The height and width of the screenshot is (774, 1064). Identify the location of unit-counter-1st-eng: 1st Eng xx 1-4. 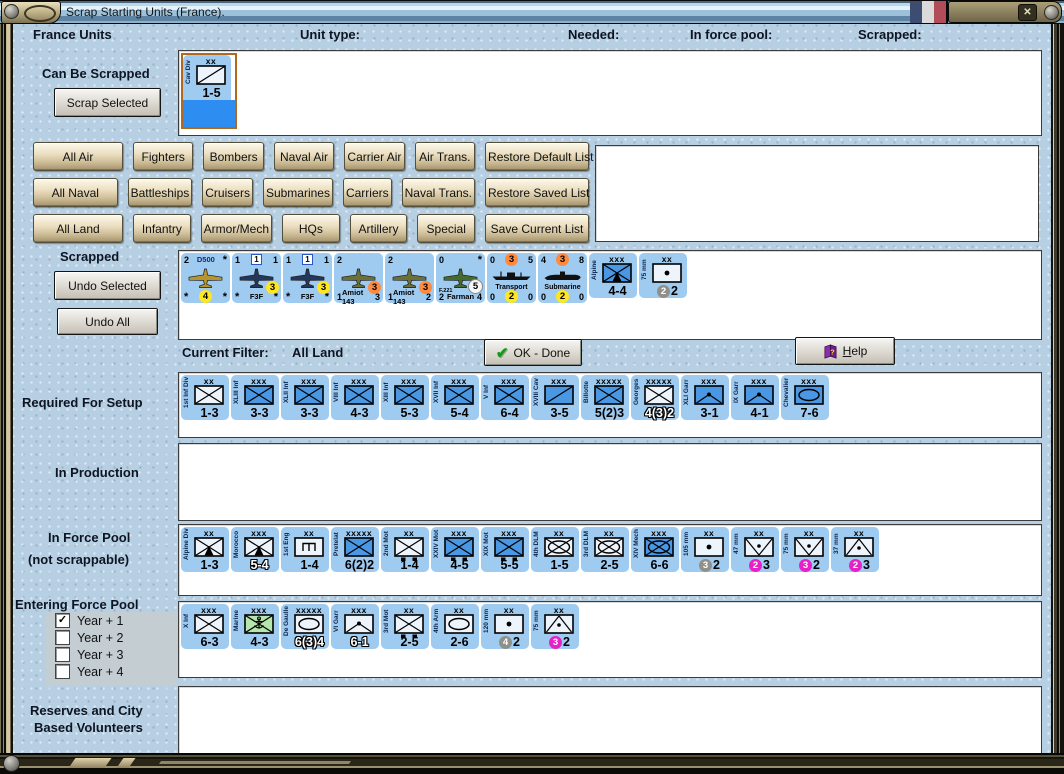
(305, 549).